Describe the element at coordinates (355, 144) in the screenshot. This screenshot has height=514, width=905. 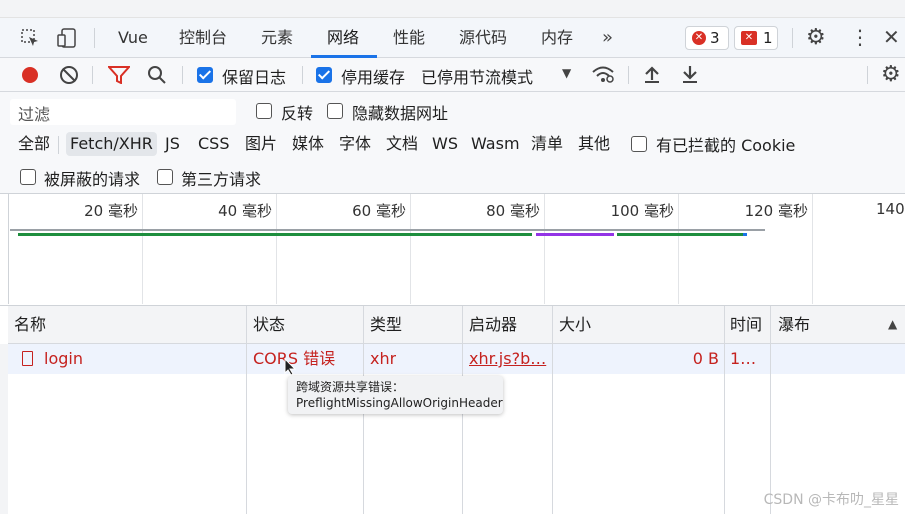
I see `filter-type-font: 字体` at that location.